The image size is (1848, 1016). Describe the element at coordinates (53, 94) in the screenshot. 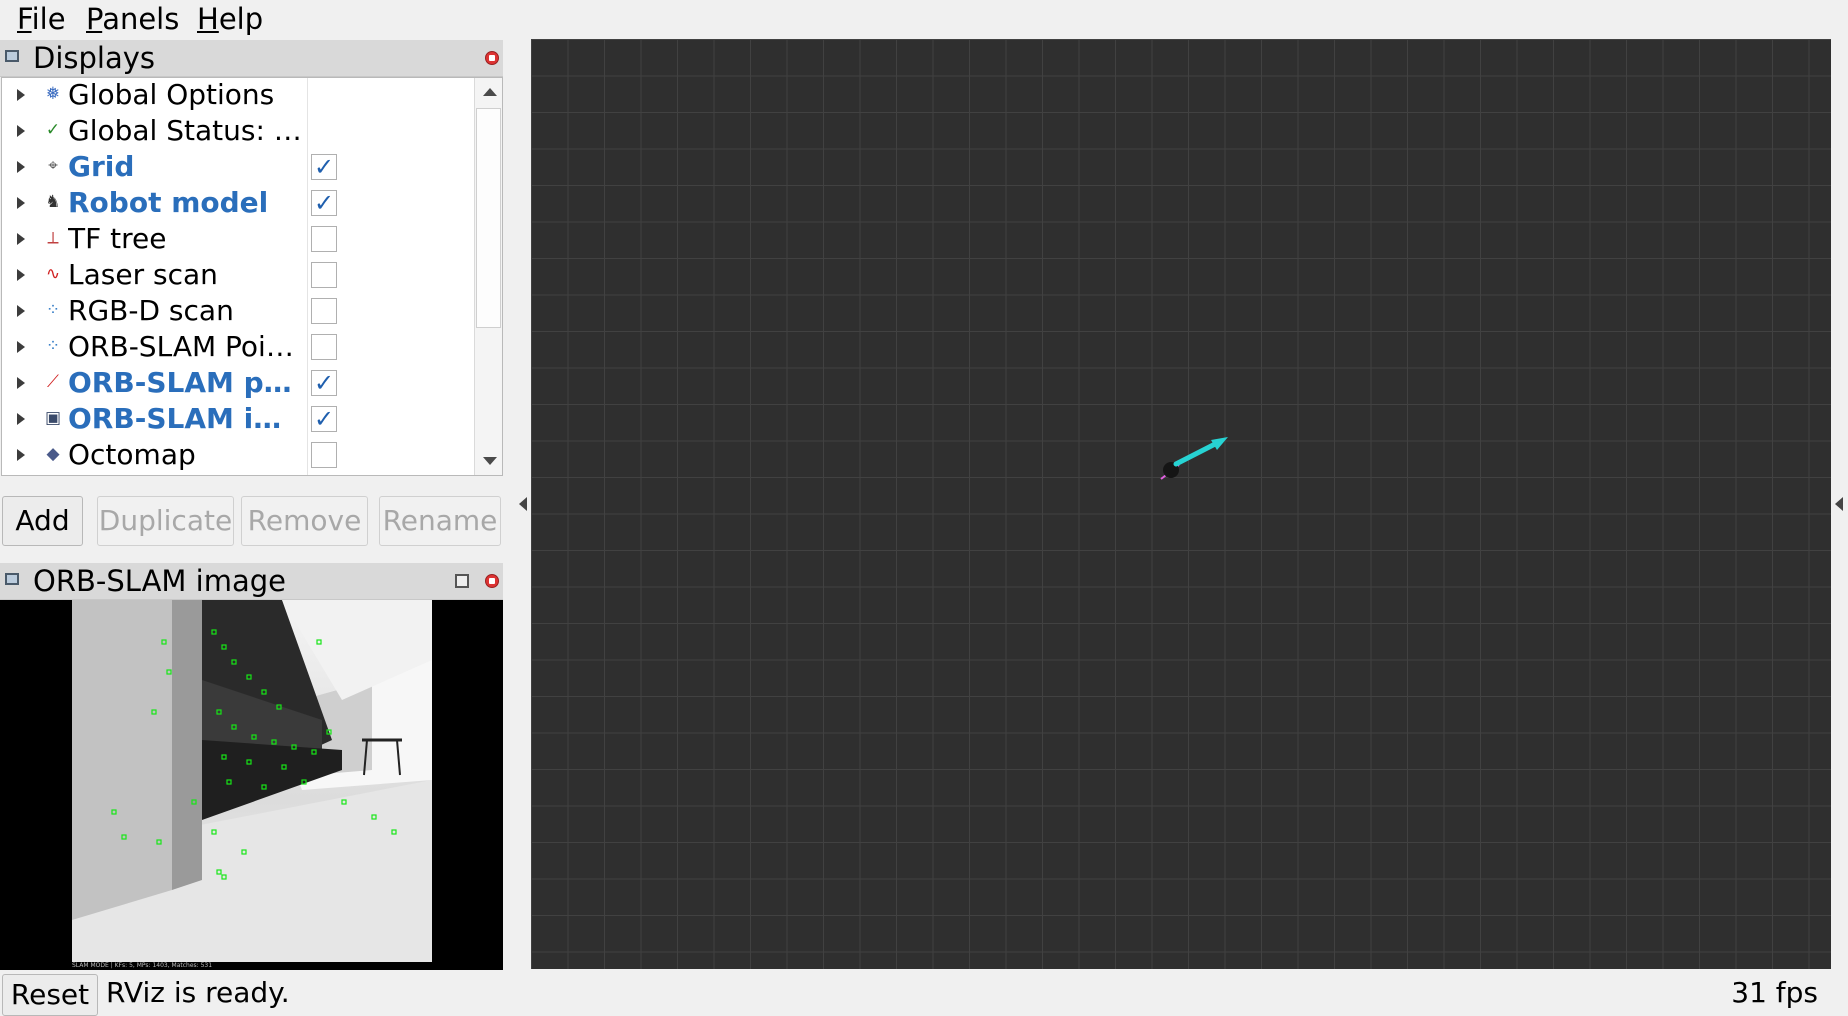

I see `gear-icon: ❅` at that location.